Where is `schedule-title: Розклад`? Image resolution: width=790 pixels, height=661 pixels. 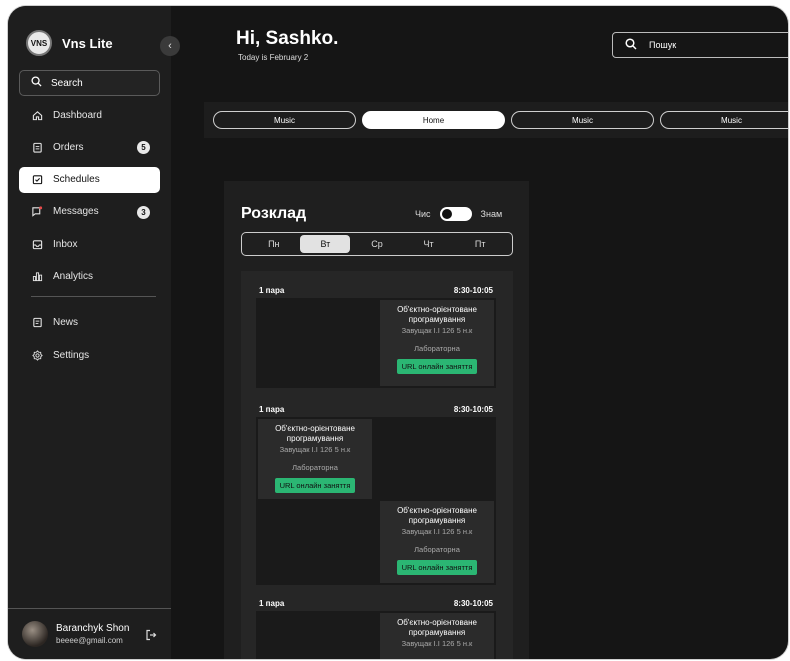 schedule-title: Розклад is located at coordinates (274, 213).